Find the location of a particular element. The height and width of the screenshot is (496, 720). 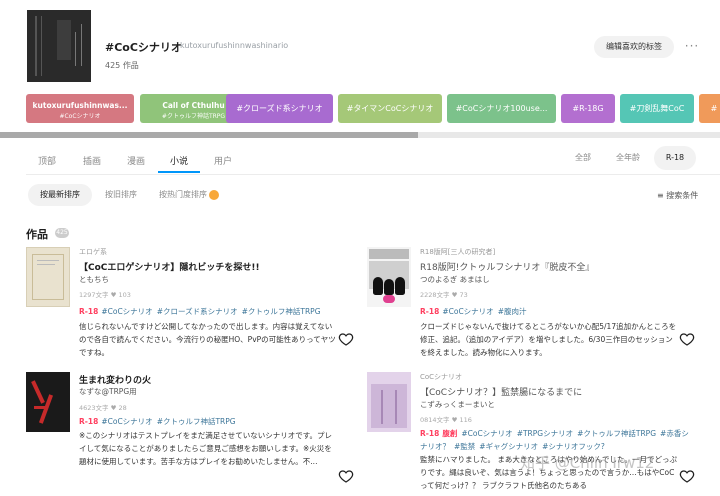

tag-chip: #クローズド系シナリオ is located at coordinates (279, 108).